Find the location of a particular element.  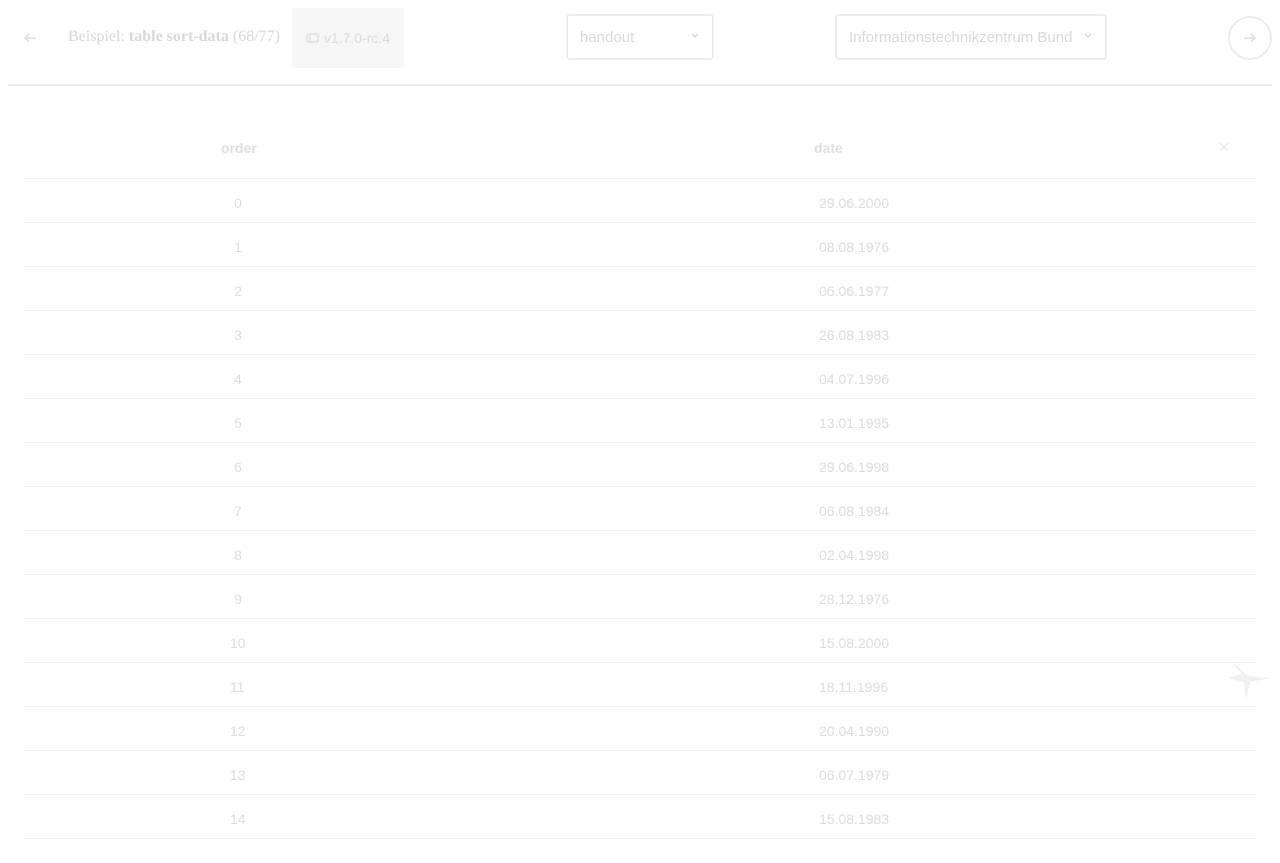

date-cell: 15.08.2000 is located at coordinates (854, 643).